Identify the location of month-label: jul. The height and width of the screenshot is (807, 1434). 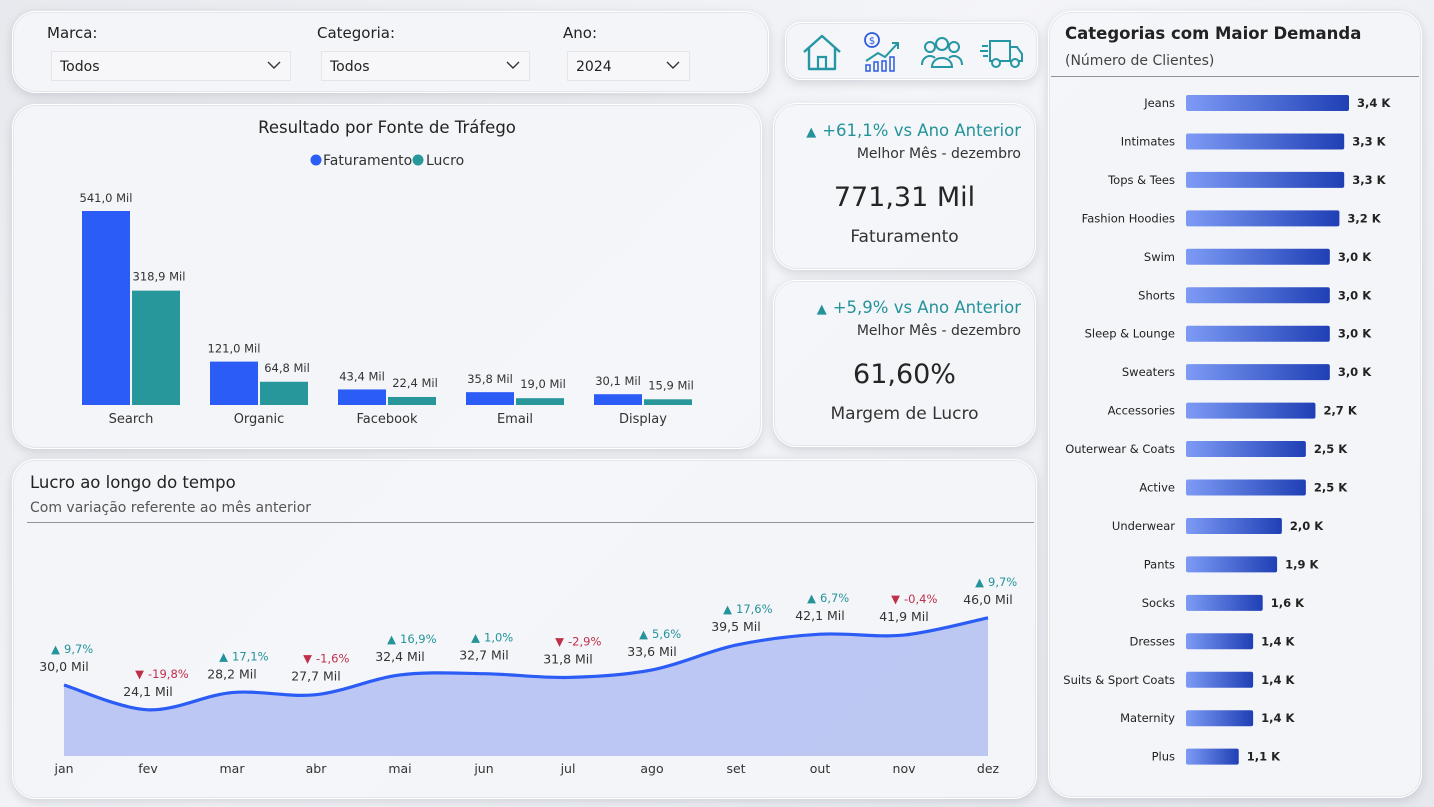
(568, 768).